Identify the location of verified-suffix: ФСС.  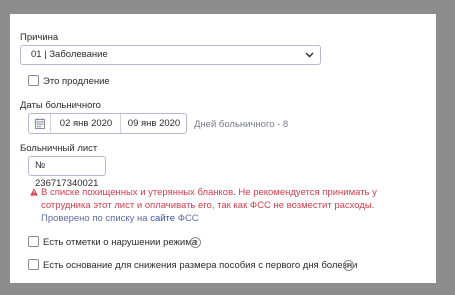
(187, 218).